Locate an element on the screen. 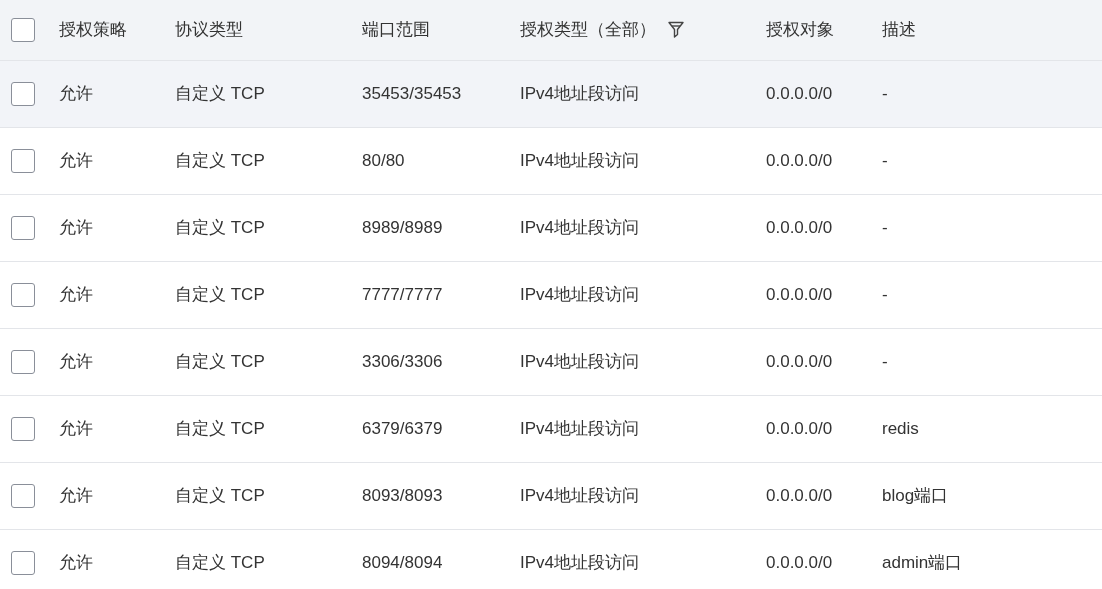 This screenshot has width=1102, height=589. column-header: 授权策略 is located at coordinates (93, 30).